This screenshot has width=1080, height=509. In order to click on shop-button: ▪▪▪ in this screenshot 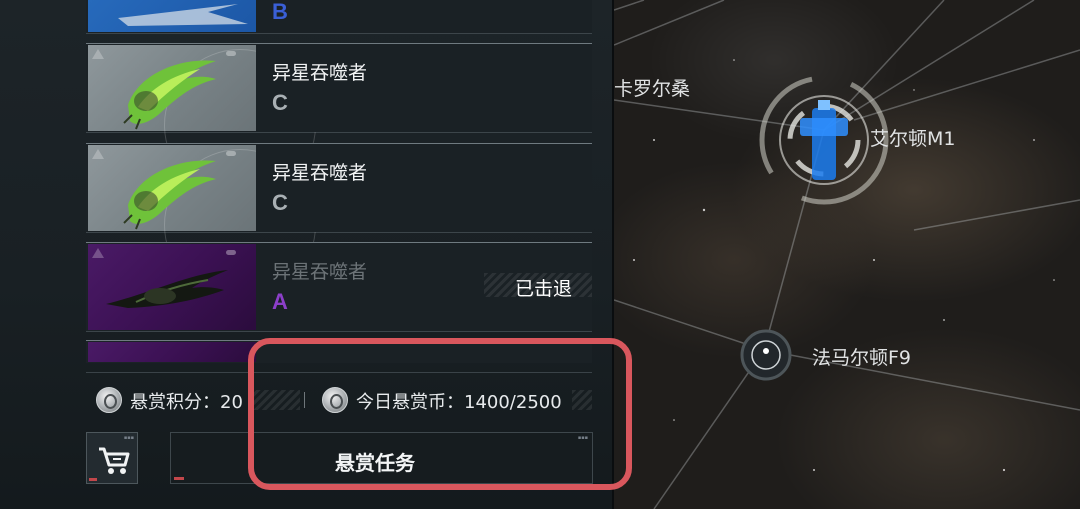, I will do `click(112, 458)`.